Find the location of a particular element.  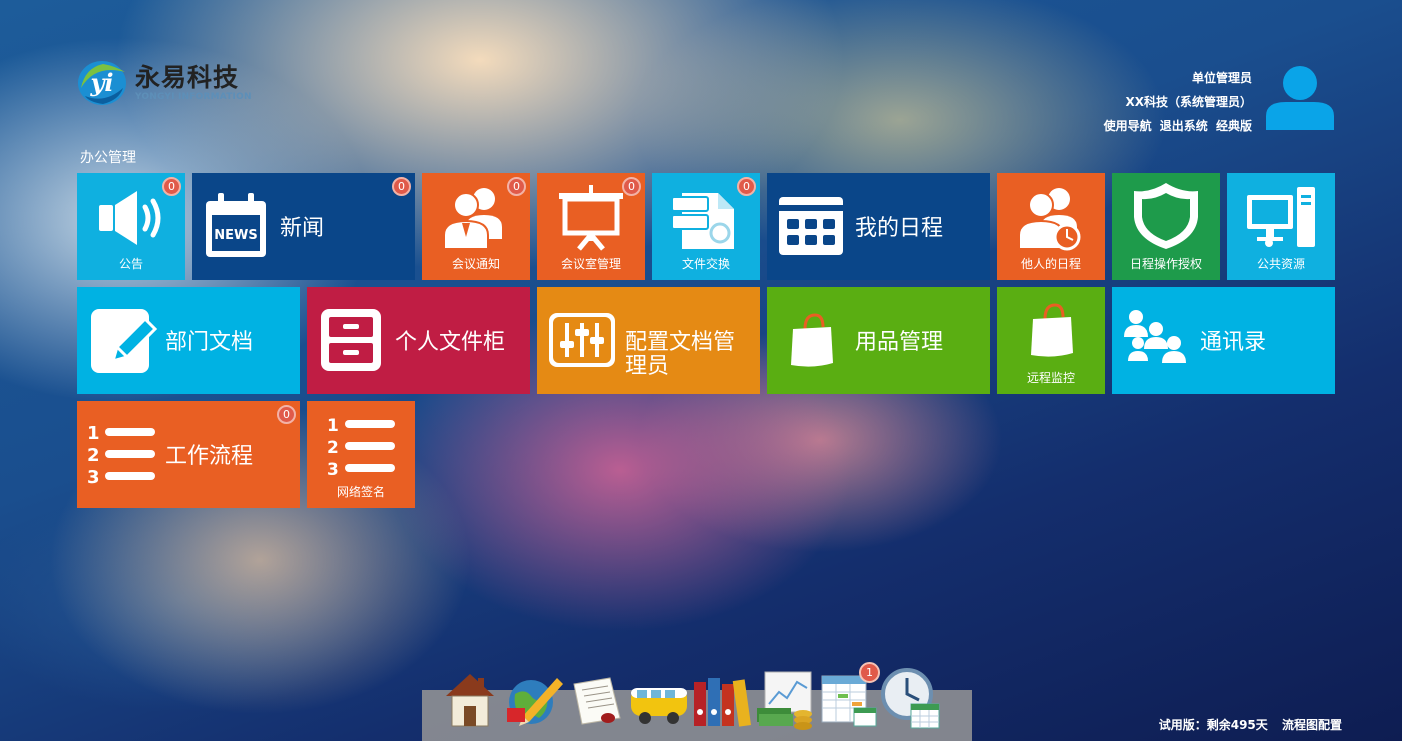

bus-icon is located at coordinates (659, 706).